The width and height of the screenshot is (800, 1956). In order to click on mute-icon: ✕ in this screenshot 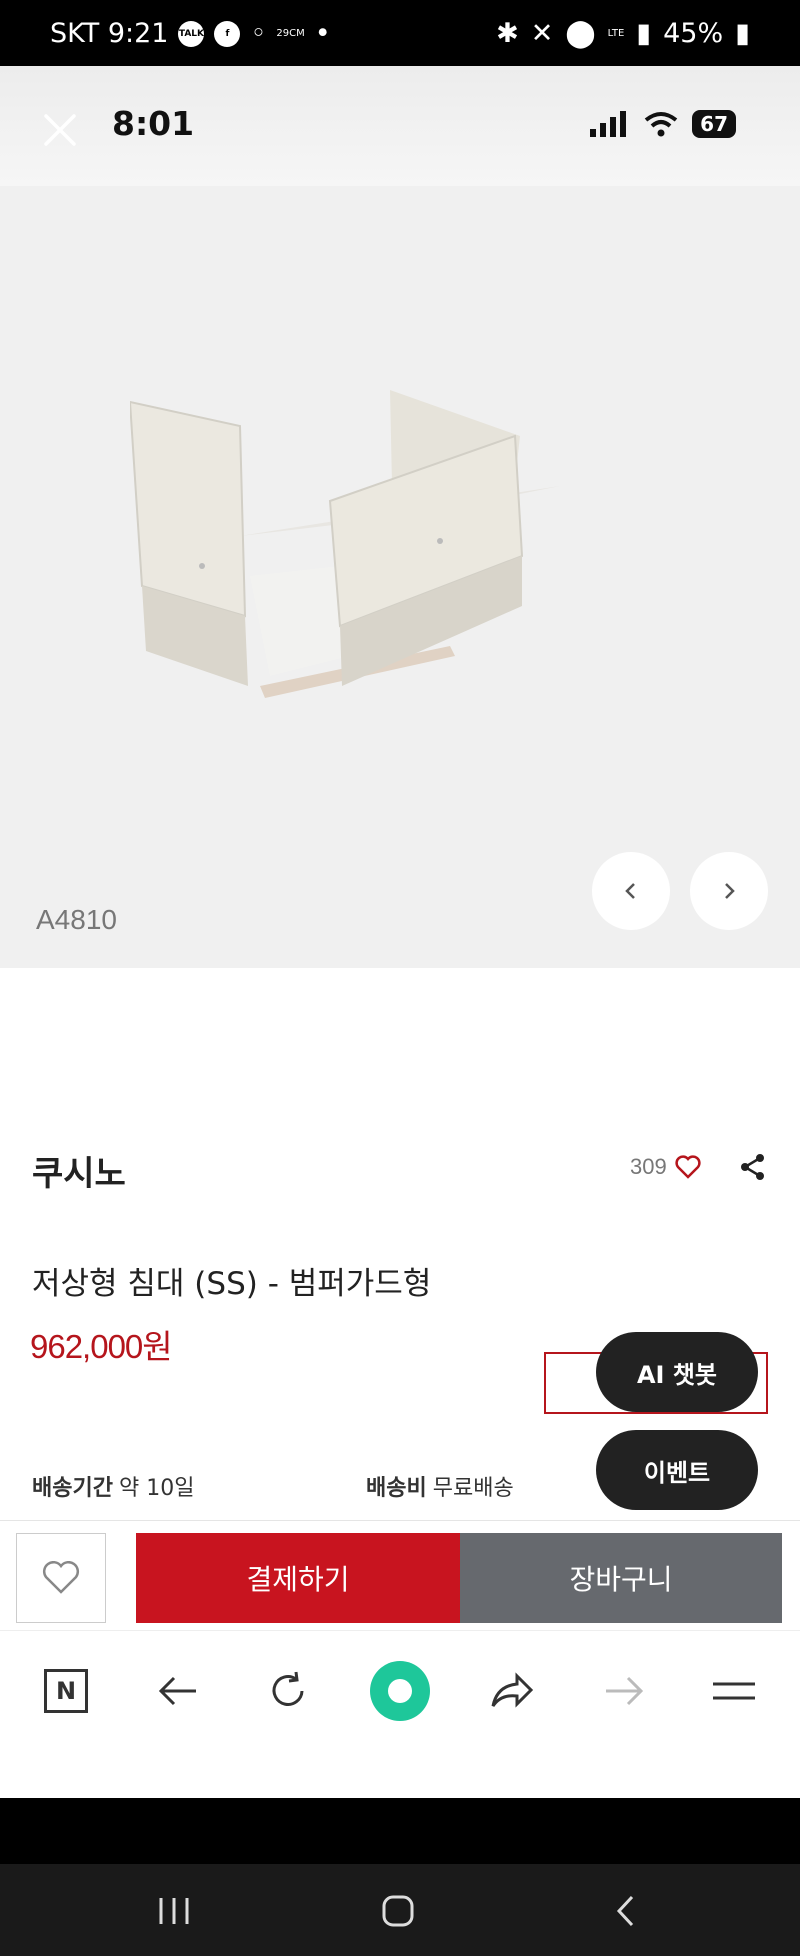, I will do `click(542, 33)`.